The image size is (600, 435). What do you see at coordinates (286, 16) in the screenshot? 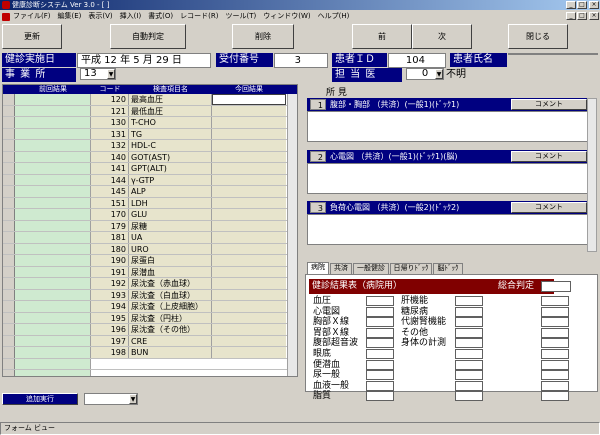
I see `menu-window: ウィンドウ(W)` at bounding box center [286, 16].